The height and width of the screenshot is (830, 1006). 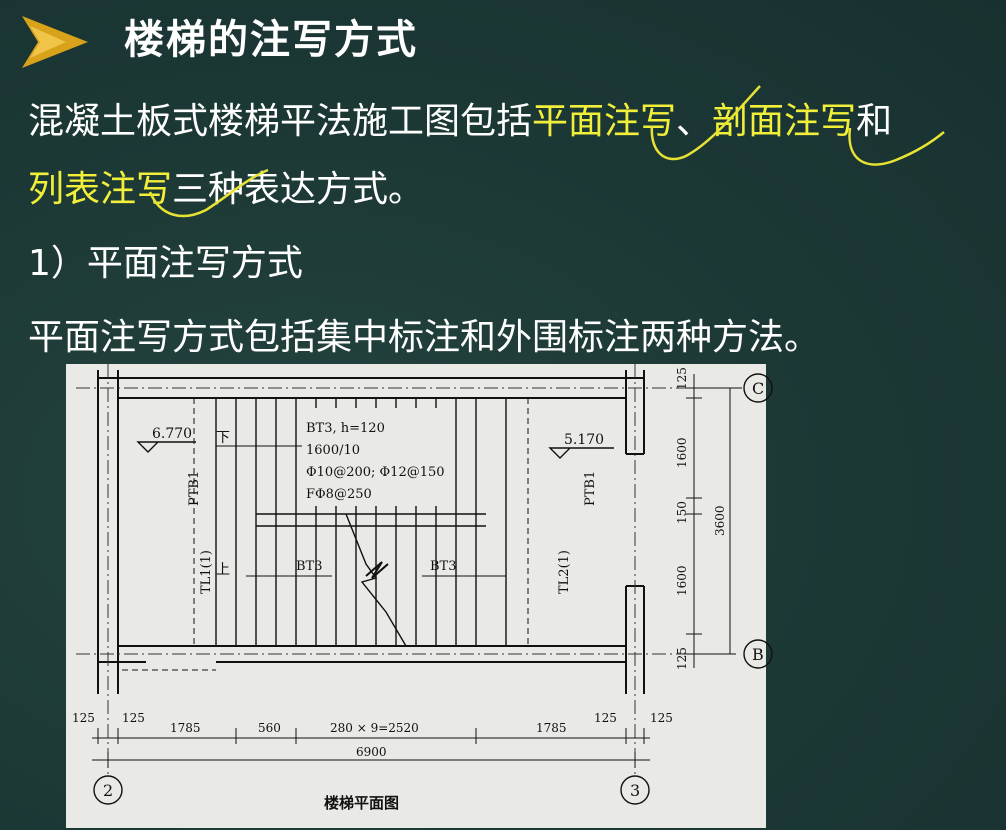 What do you see at coordinates (682, 580) in the screenshot?
I see `dim-right-4: 1600` at bounding box center [682, 580].